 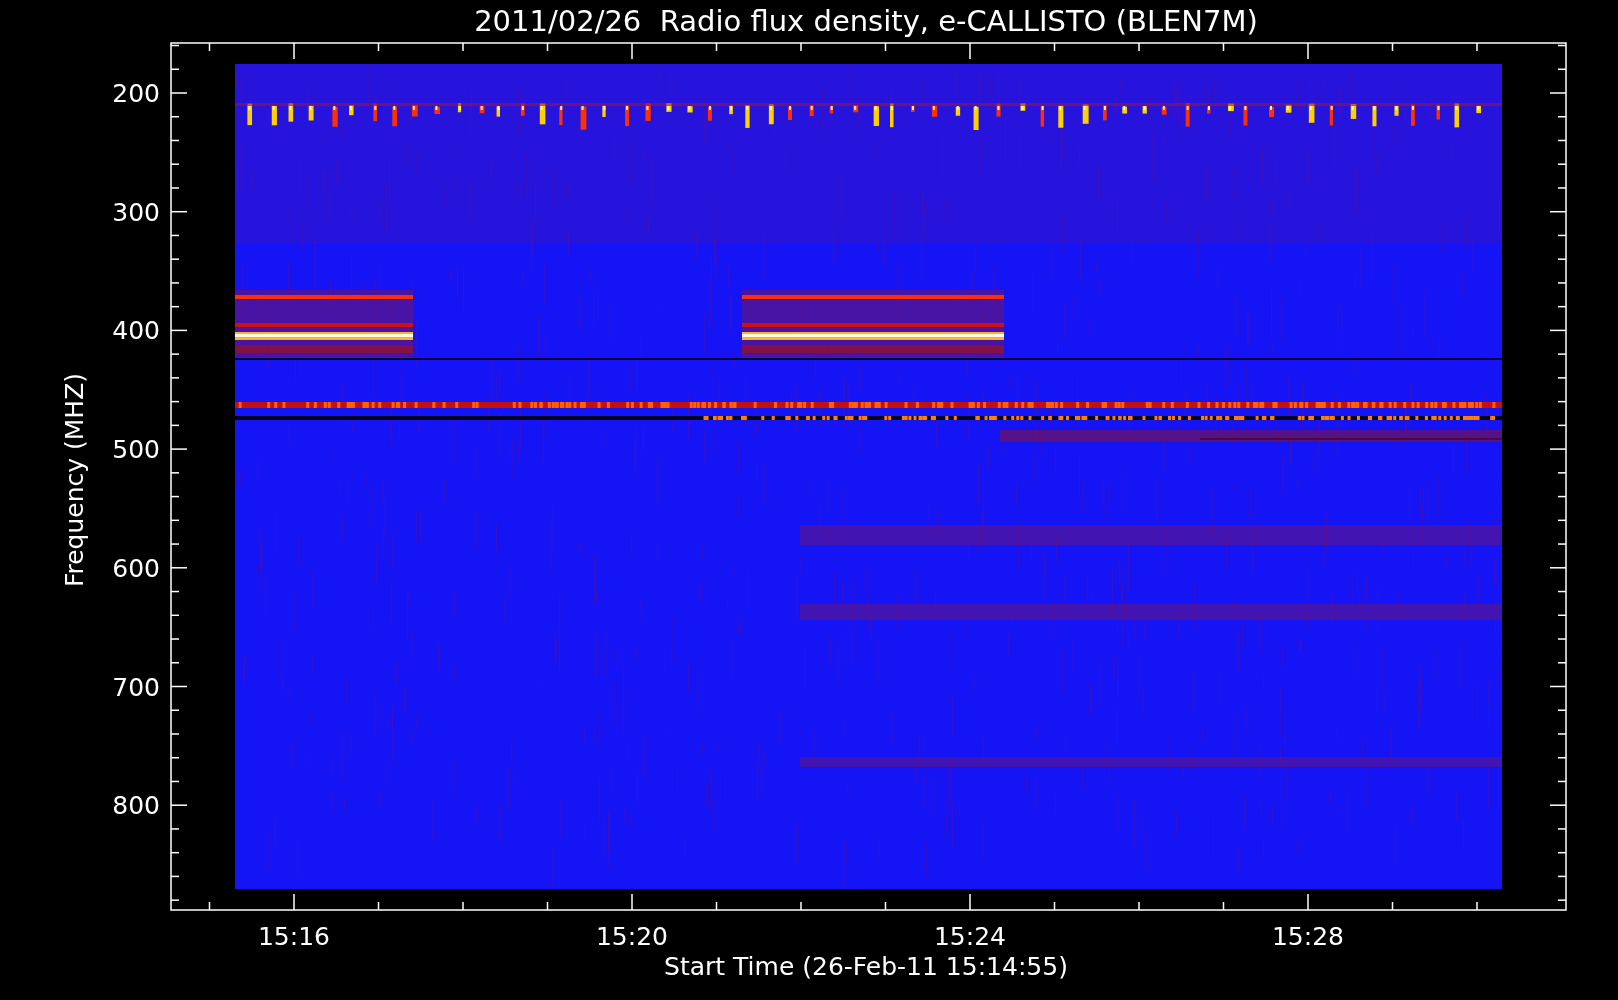 What do you see at coordinates (866, 21) in the screenshot?
I see `plot-title: 2011/02/26 Radio flux density, e-CALLISTO (BLEN7M)` at bounding box center [866, 21].